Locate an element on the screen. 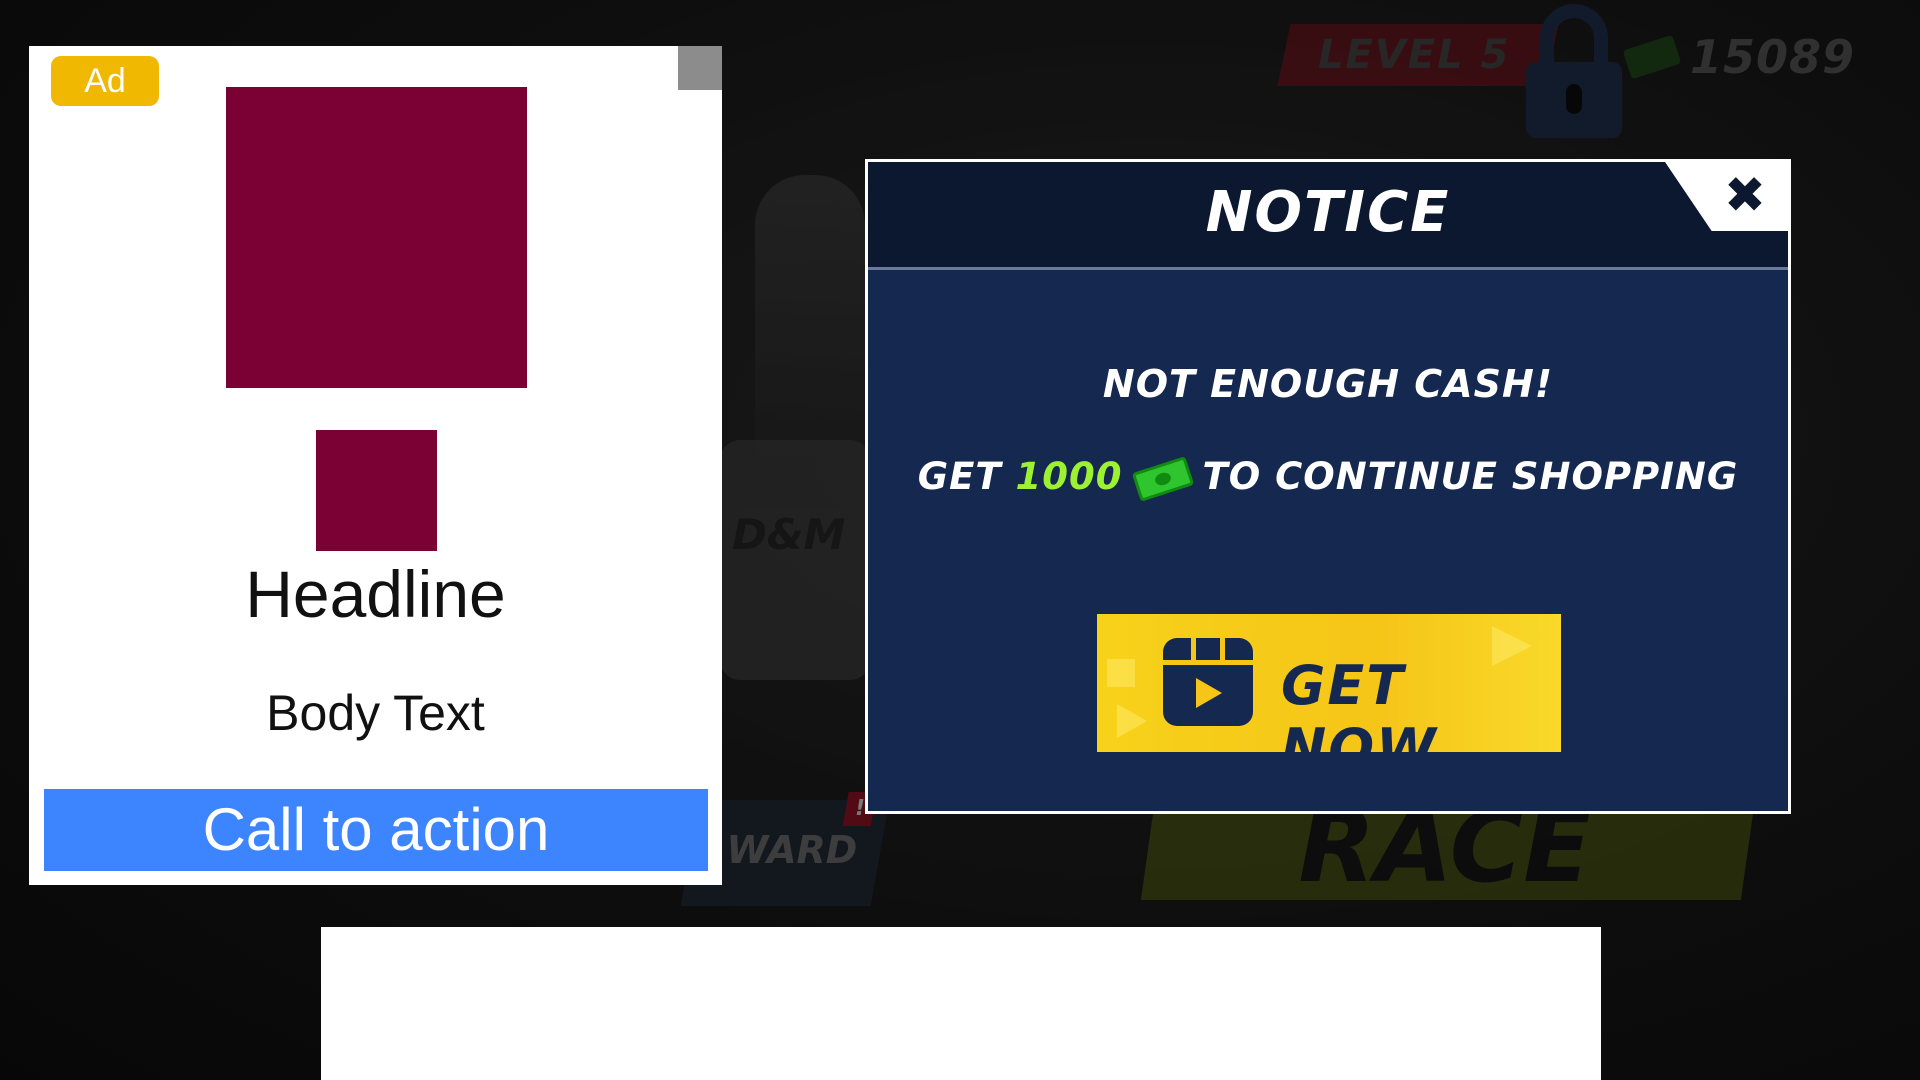  get-now-label: GET NOW is located at coordinates (1359, 717).